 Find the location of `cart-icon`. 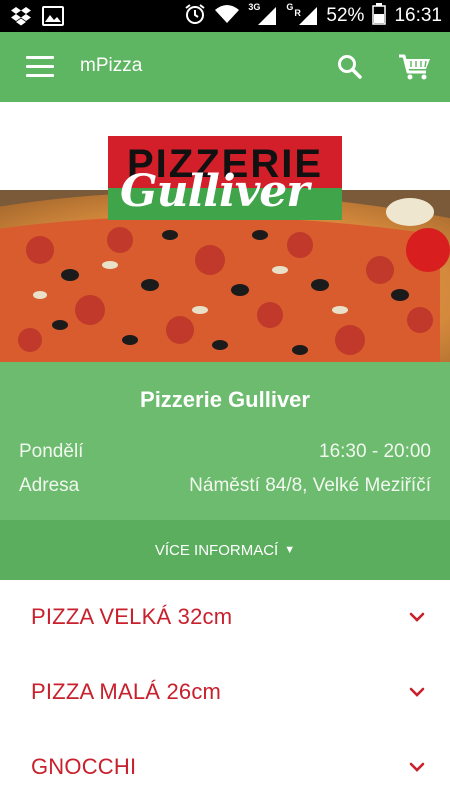

cart-icon is located at coordinates (415, 67).